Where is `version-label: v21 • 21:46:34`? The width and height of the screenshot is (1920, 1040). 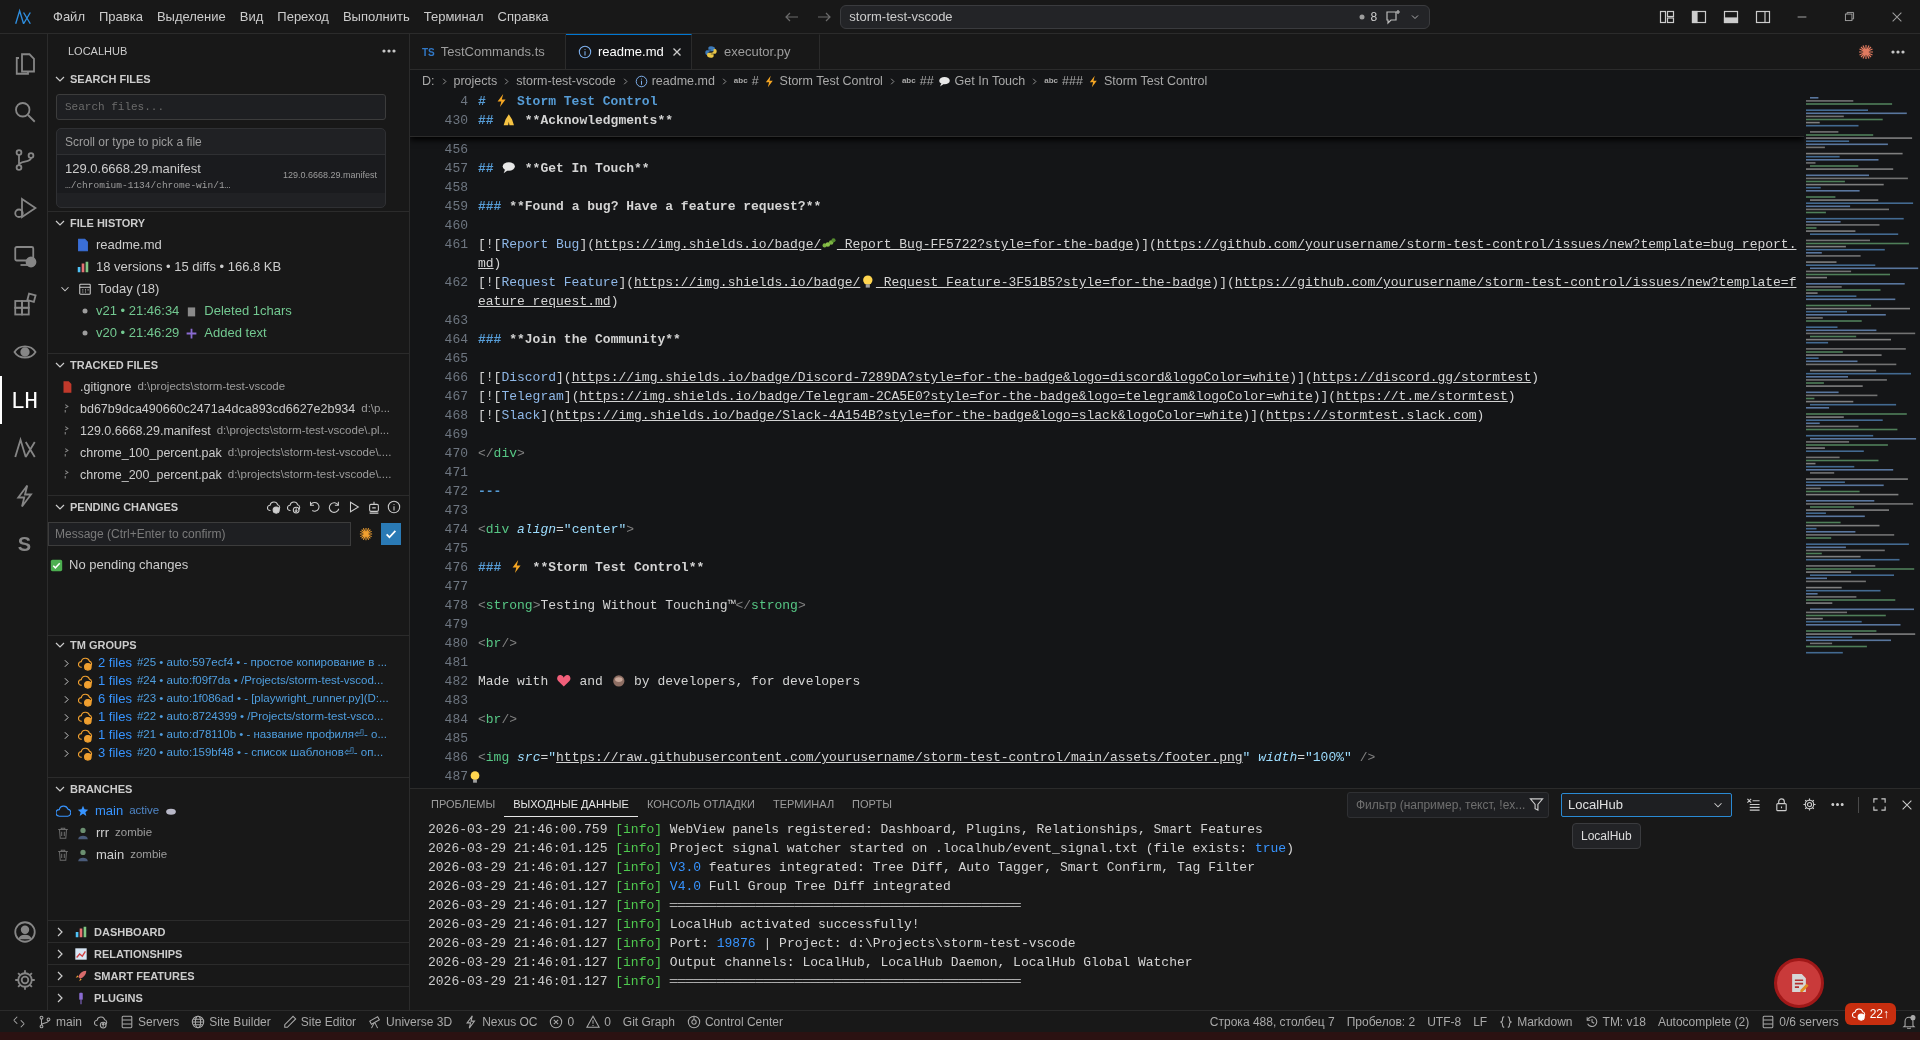
version-label: v21 • 21:46:34 is located at coordinates (138, 311).